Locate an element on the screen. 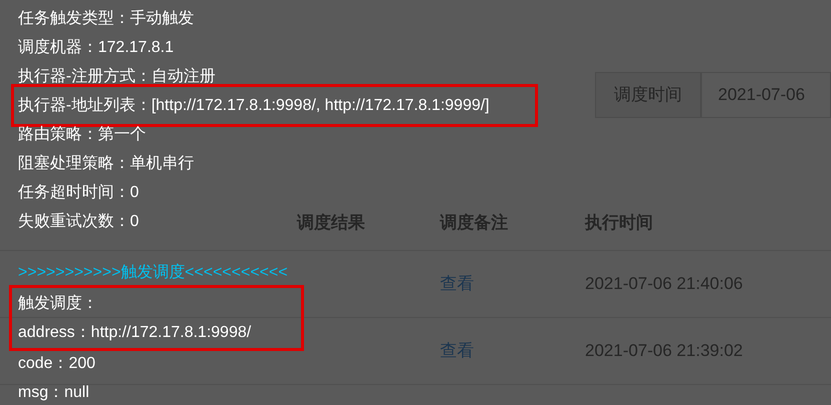  tooltip-line: 执行器-地址列表：[http://172.17.8.1:9998/, http://172.17.8.1:9999/] is located at coordinates (254, 105).